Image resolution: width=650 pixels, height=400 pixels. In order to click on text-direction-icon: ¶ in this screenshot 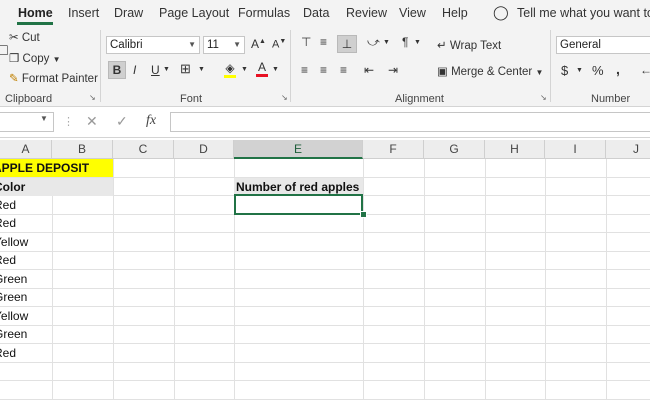, I will do `click(405, 42)`.